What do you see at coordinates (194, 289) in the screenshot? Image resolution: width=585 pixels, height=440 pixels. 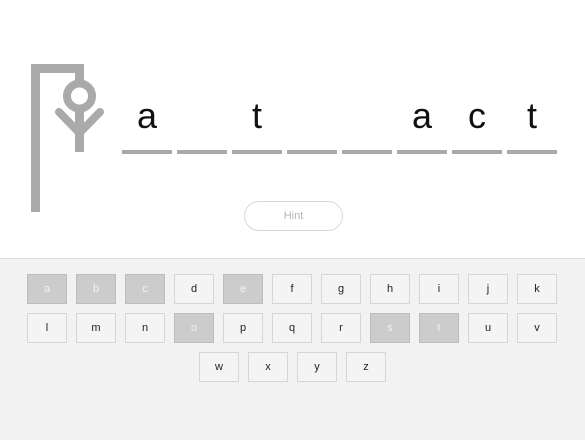 I see `key-d: d` at bounding box center [194, 289].